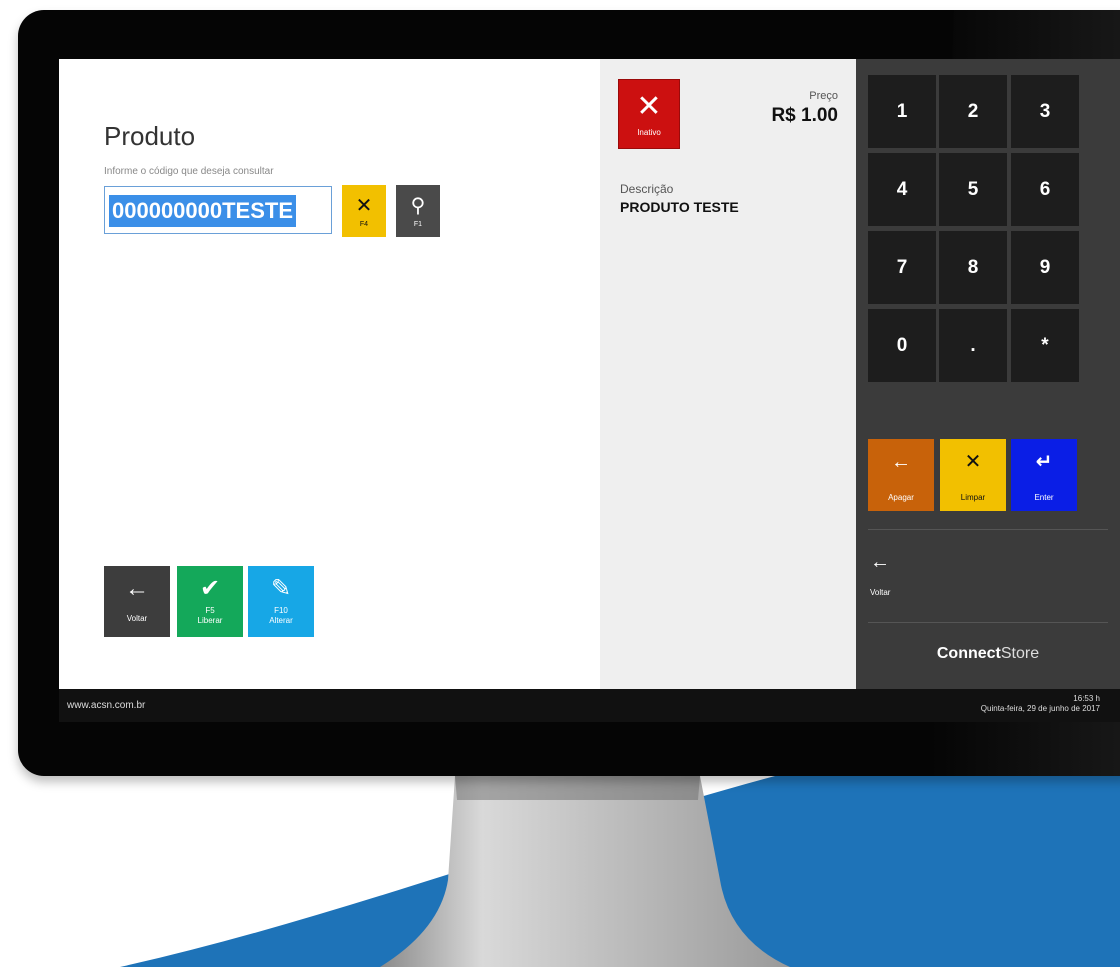 Image resolution: width=1120 pixels, height=967 pixels. Describe the element at coordinates (902, 345) in the screenshot. I see `key-0: 0` at that location.